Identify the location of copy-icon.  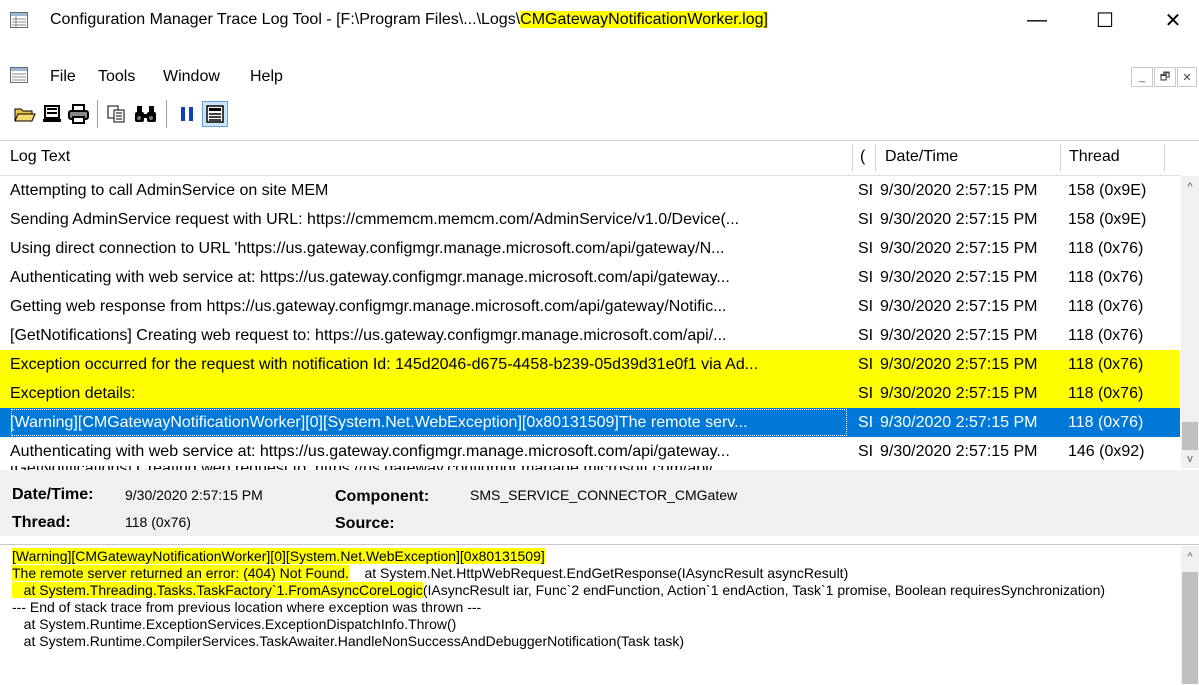
(117, 114).